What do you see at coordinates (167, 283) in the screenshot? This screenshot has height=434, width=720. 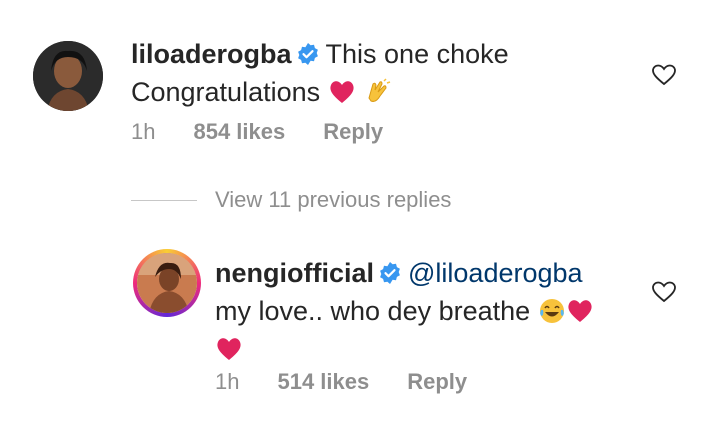 I see `avatar-nengiofficial` at bounding box center [167, 283].